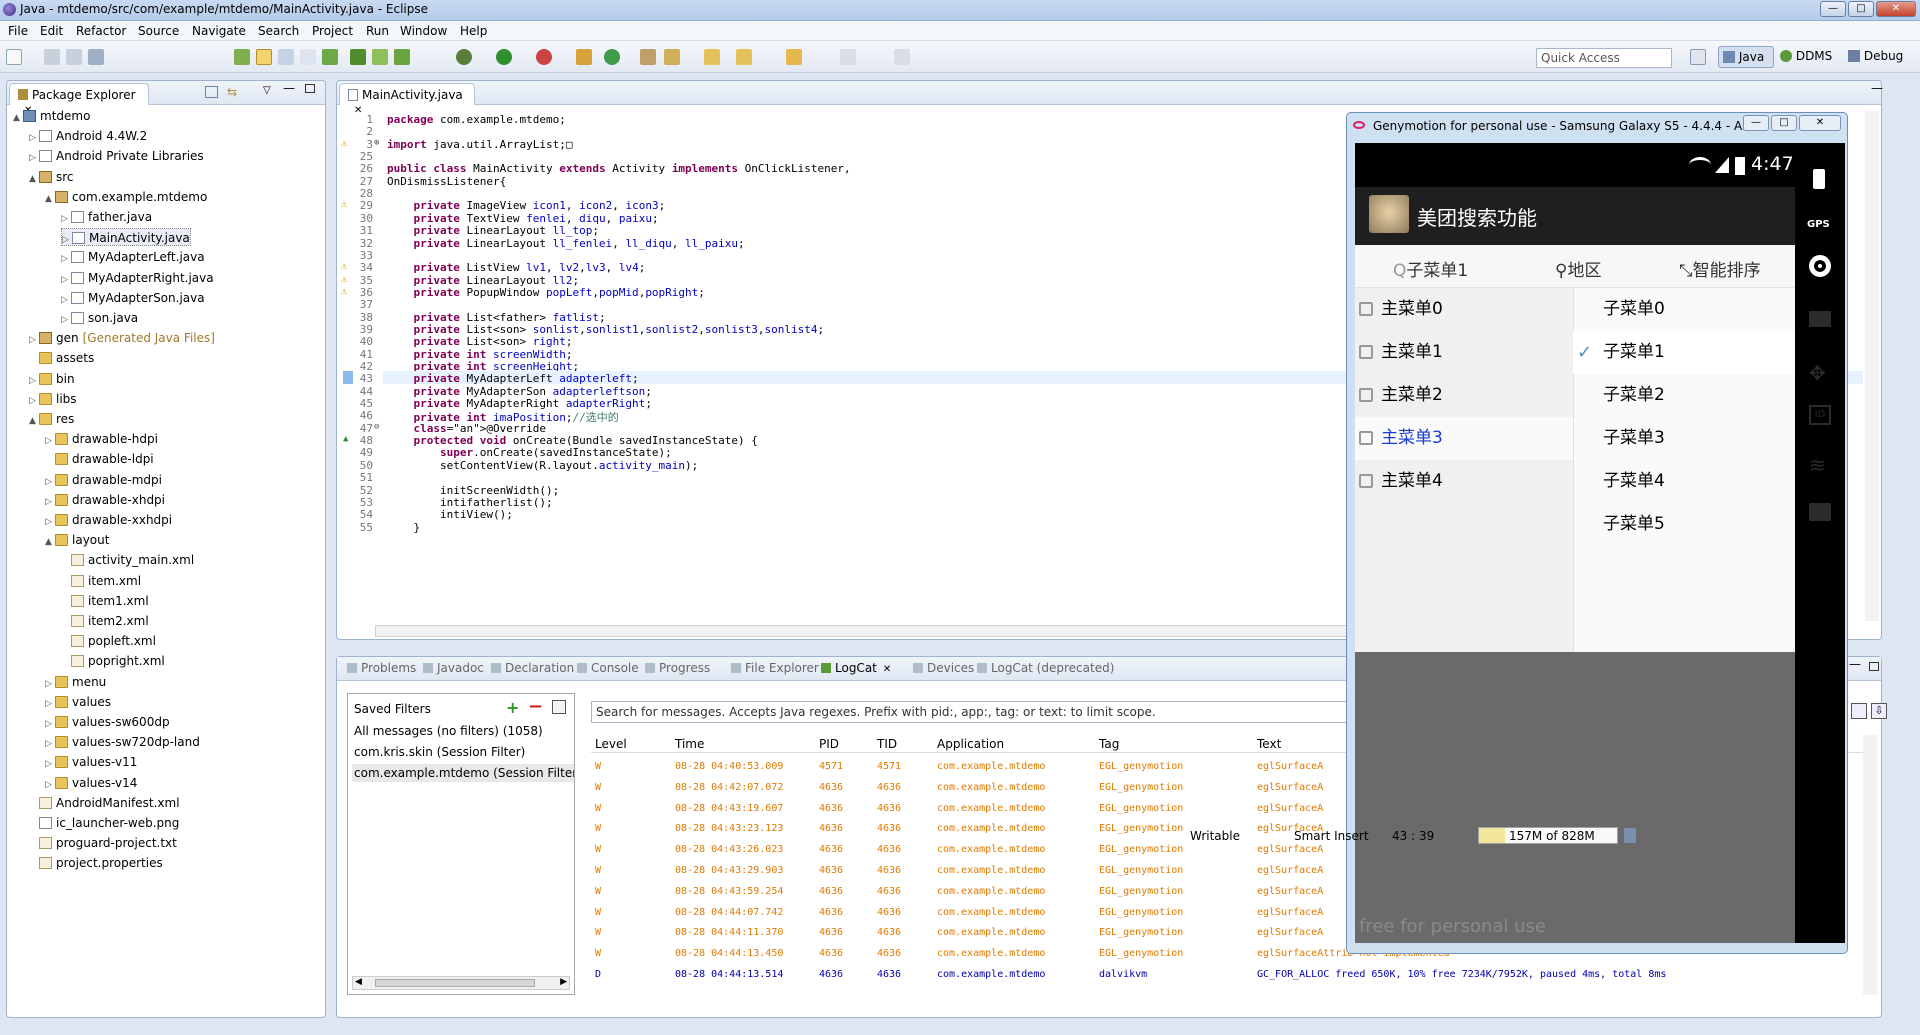  Describe the element at coordinates (1604, 58) in the screenshot. I see `quick-access-input: Quick Access` at that location.